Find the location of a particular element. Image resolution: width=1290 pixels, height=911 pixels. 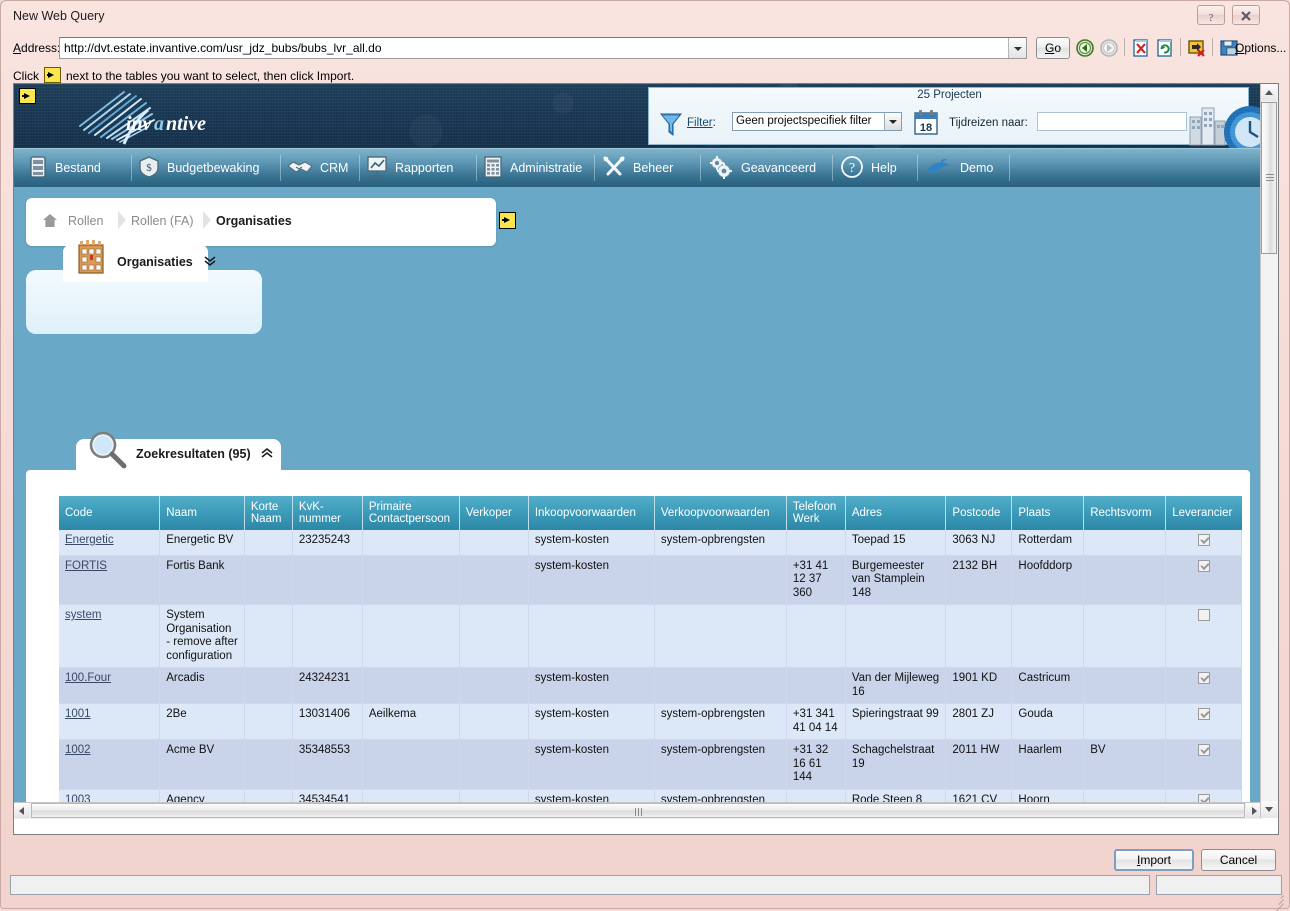

filter-select: Geen projectspecifiek filter is located at coordinates (817, 121).